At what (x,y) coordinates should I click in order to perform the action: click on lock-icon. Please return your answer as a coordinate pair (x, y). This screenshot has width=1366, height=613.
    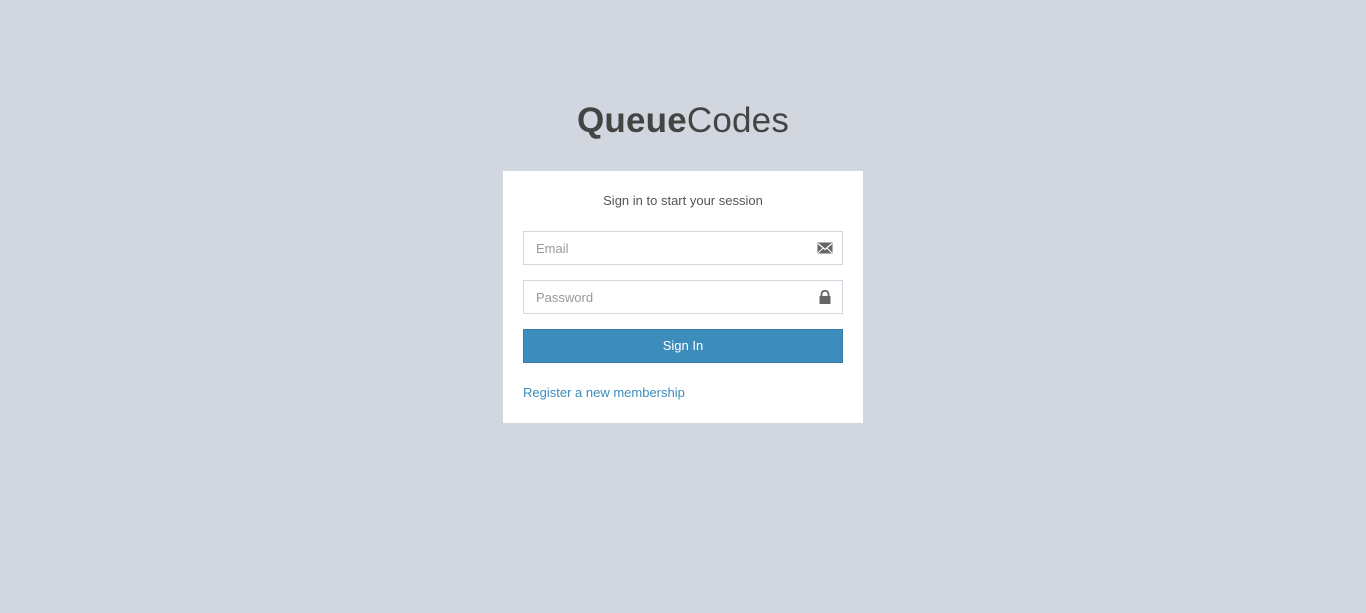
    Looking at the image, I should click on (825, 297).